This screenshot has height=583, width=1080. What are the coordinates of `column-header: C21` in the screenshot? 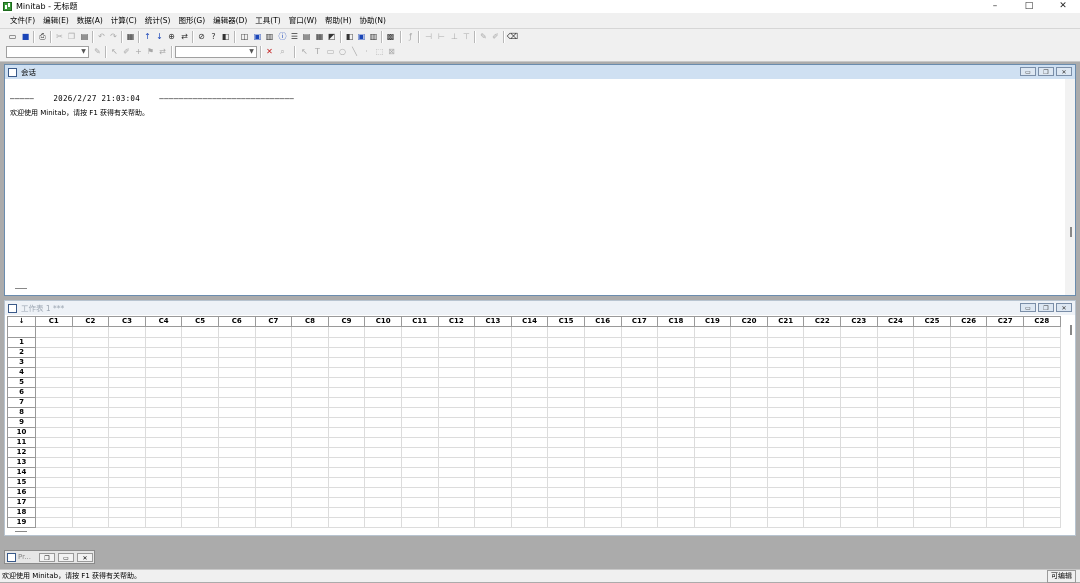 It's located at (785, 321).